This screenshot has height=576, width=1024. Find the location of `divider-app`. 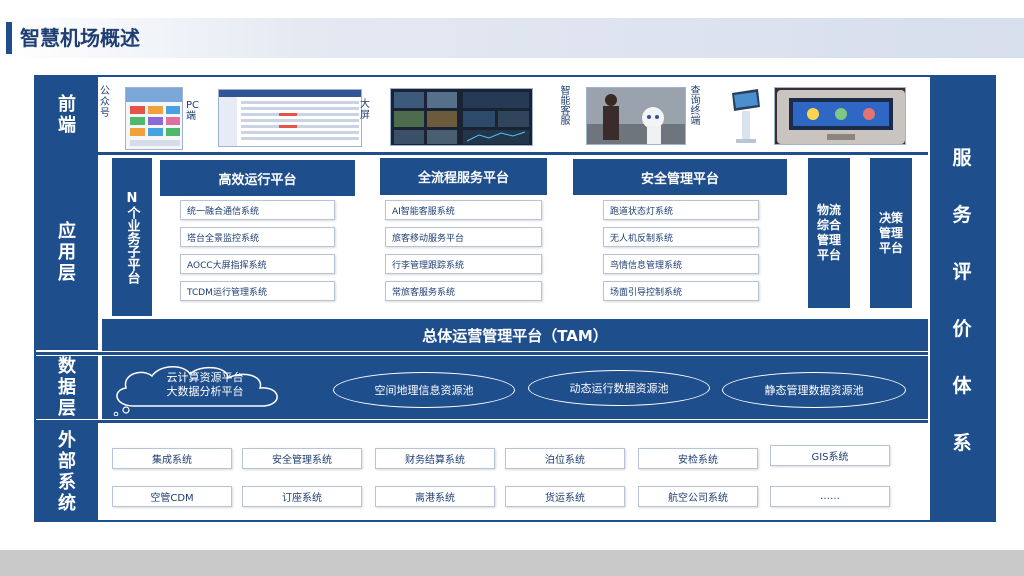

divider-app is located at coordinates (482, 353).